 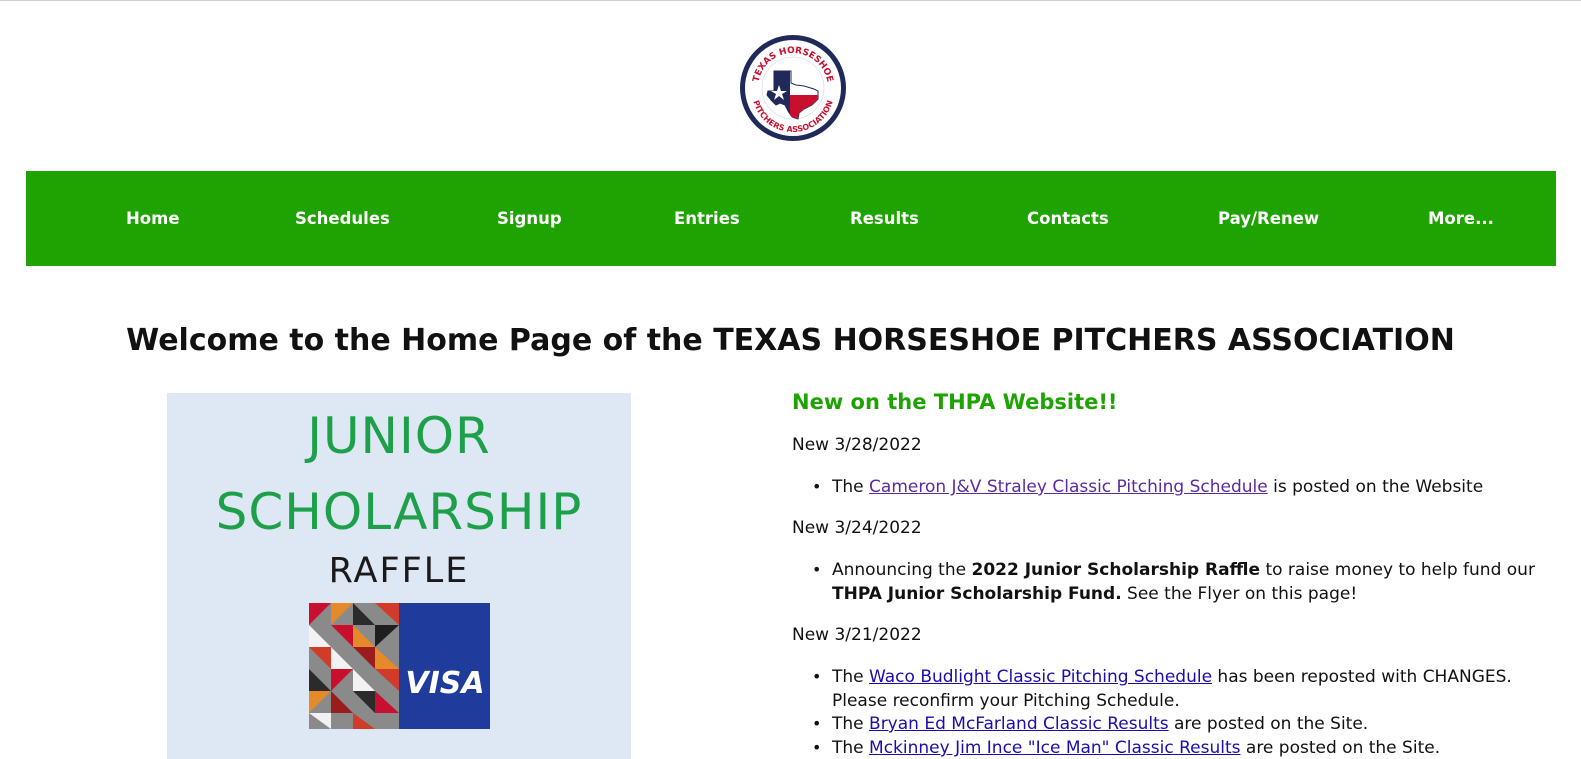 I want to click on bullet-text: See the Flyer on this page!, so click(x=1239, y=594).